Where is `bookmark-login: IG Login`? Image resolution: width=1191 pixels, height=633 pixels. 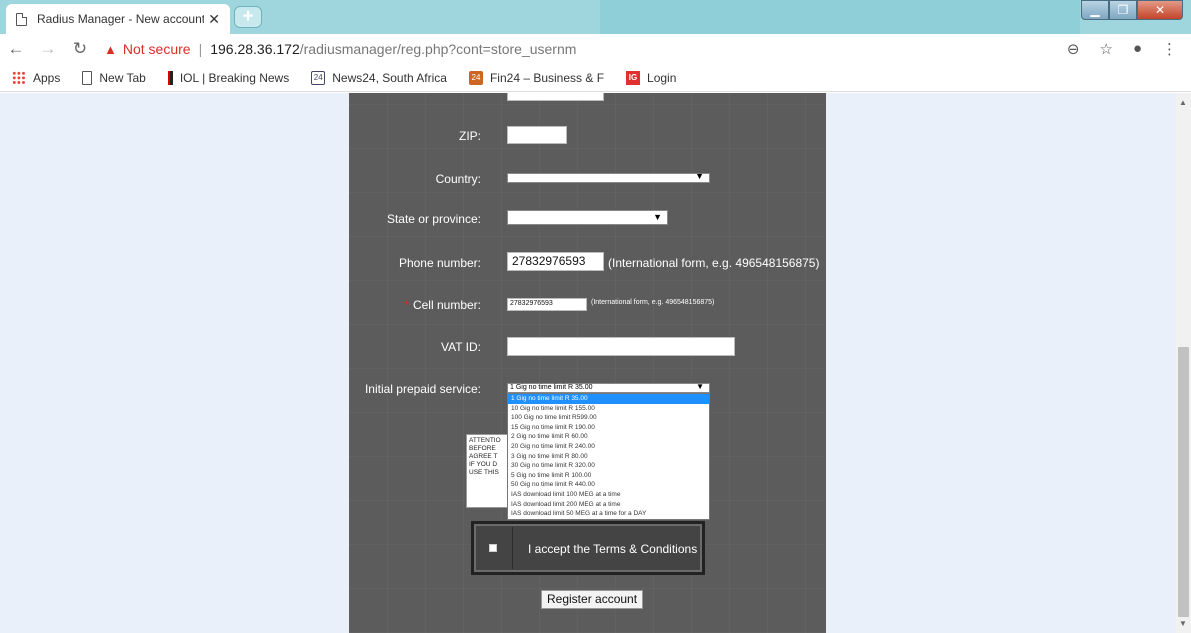 bookmark-login: IG Login is located at coordinates (651, 77).